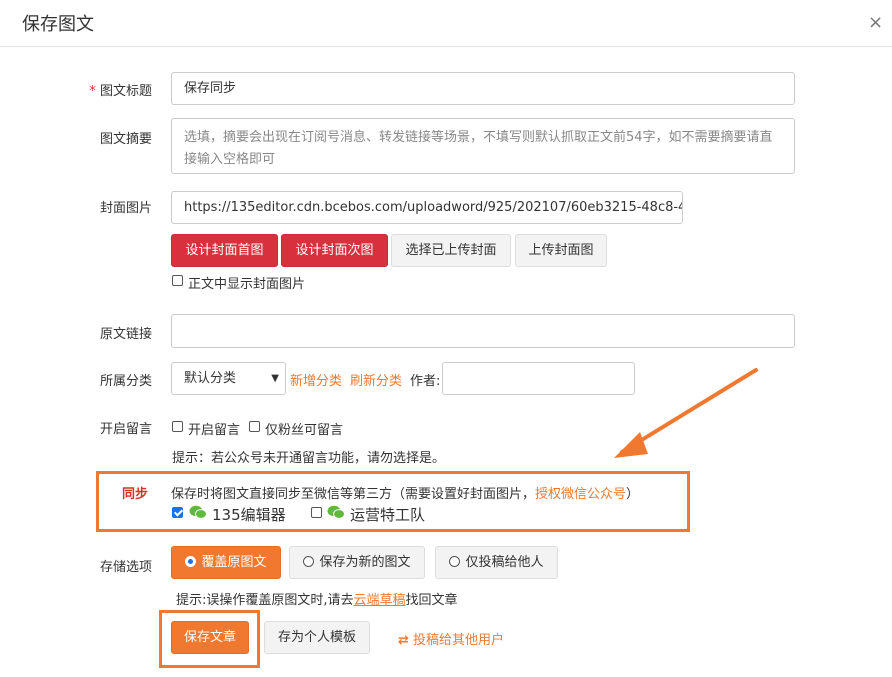 The width and height of the screenshot is (892, 677). What do you see at coordinates (191, 561) in the screenshot?
I see `radio-selected-icon` at bounding box center [191, 561].